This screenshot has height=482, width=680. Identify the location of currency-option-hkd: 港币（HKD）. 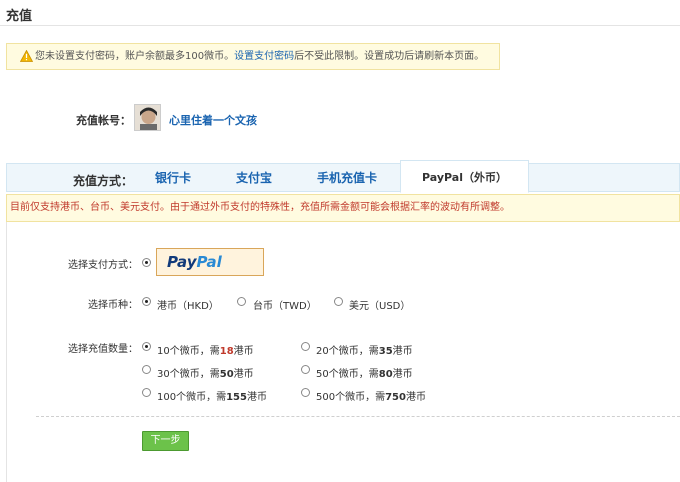
(188, 304).